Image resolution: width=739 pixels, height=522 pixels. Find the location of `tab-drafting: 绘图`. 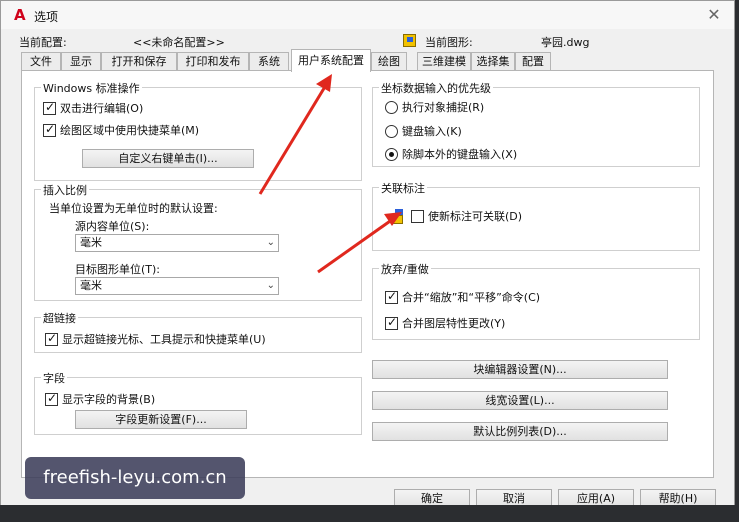

tab-drafting: 绘图 is located at coordinates (389, 61).